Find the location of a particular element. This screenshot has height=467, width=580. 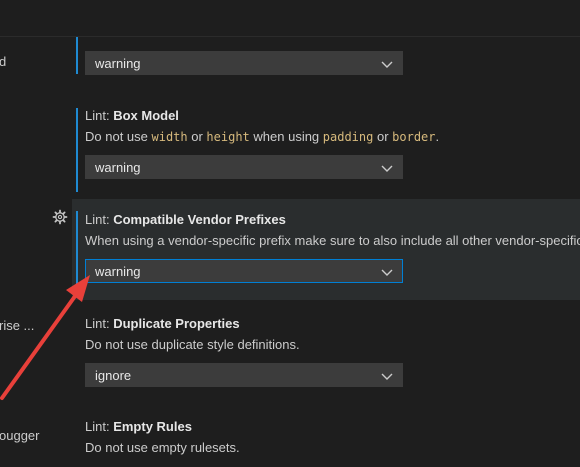

setting-title: Lint: Box Model is located at coordinates (132, 115).